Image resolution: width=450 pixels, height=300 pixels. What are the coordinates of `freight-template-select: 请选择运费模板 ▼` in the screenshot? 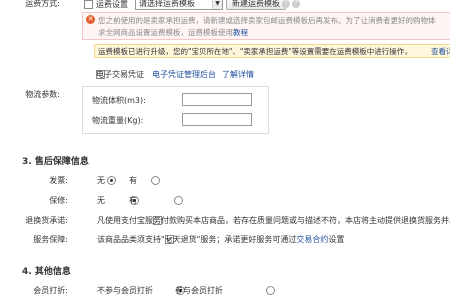 It's located at (179, 5).